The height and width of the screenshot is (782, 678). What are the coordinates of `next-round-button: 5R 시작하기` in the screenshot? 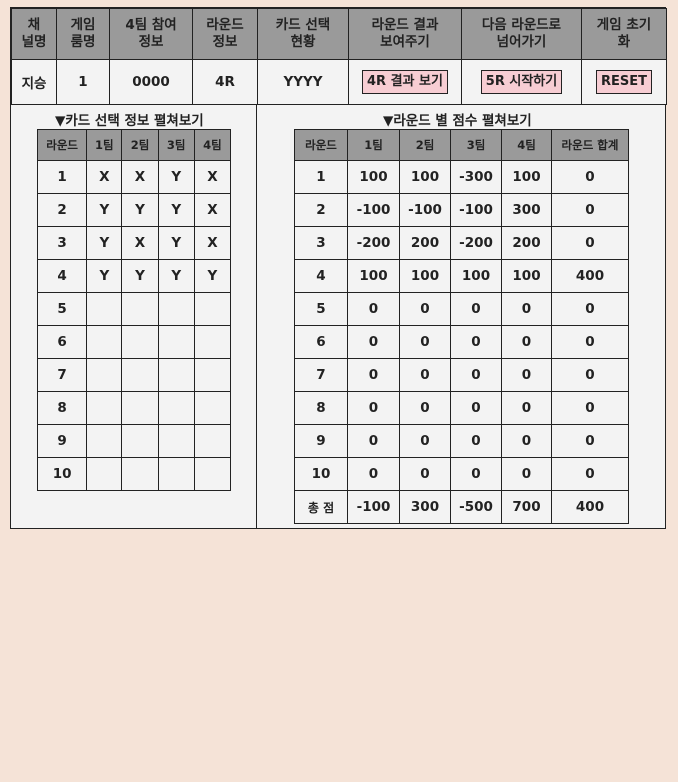 It's located at (521, 82).